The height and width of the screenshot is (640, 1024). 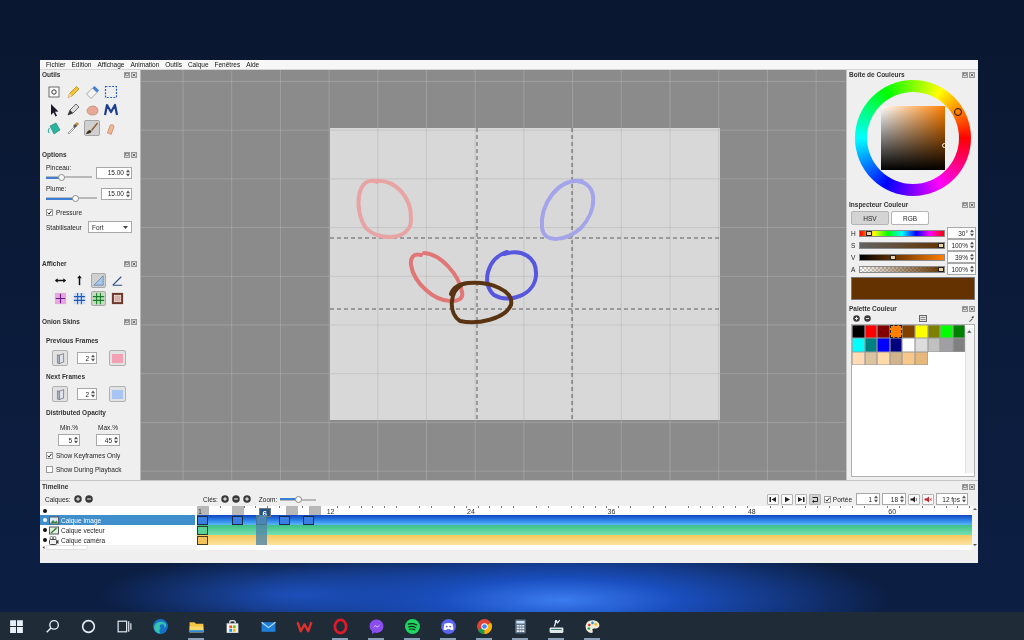 What do you see at coordinates (16, 626) in the screenshot?
I see `four-panes-icon` at bounding box center [16, 626].